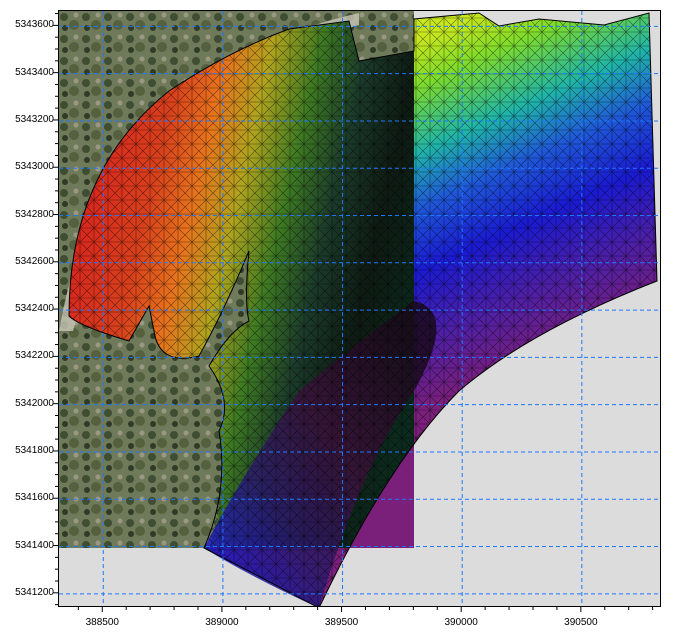  What do you see at coordinates (34, 214) in the screenshot?
I see `y-tick-label: 5342800` at bounding box center [34, 214].